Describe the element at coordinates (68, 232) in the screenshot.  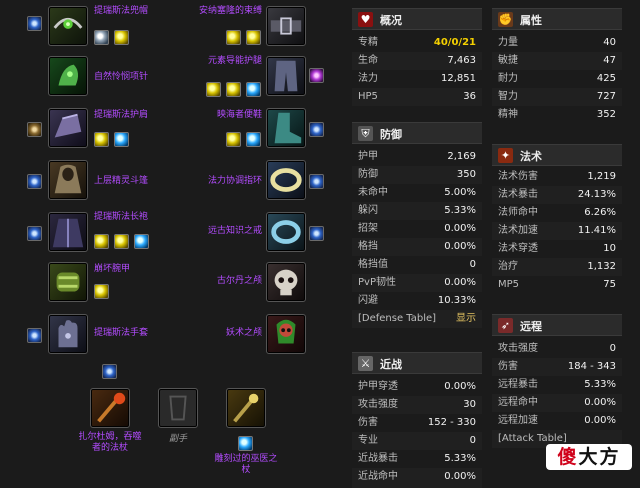
I see `chest-slot` at that location.